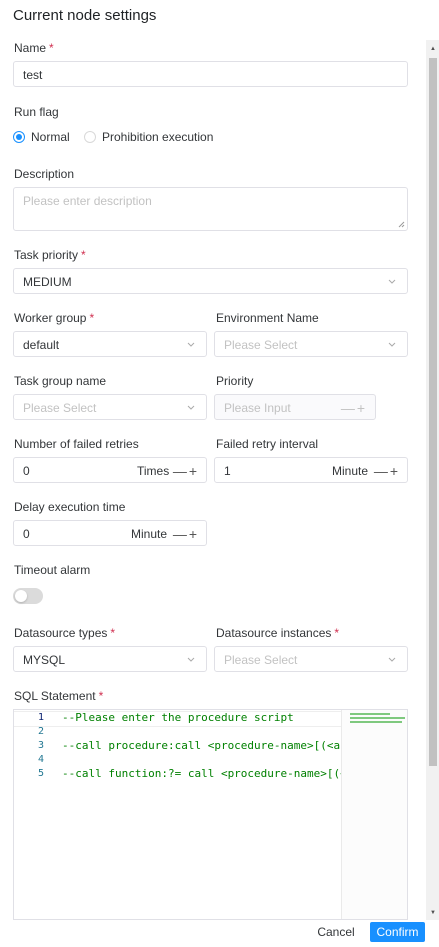 The height and width of the screenshot is (947, 439). I want to click on timeout-alarm-label: Timeout alarm, so click(52, 570).